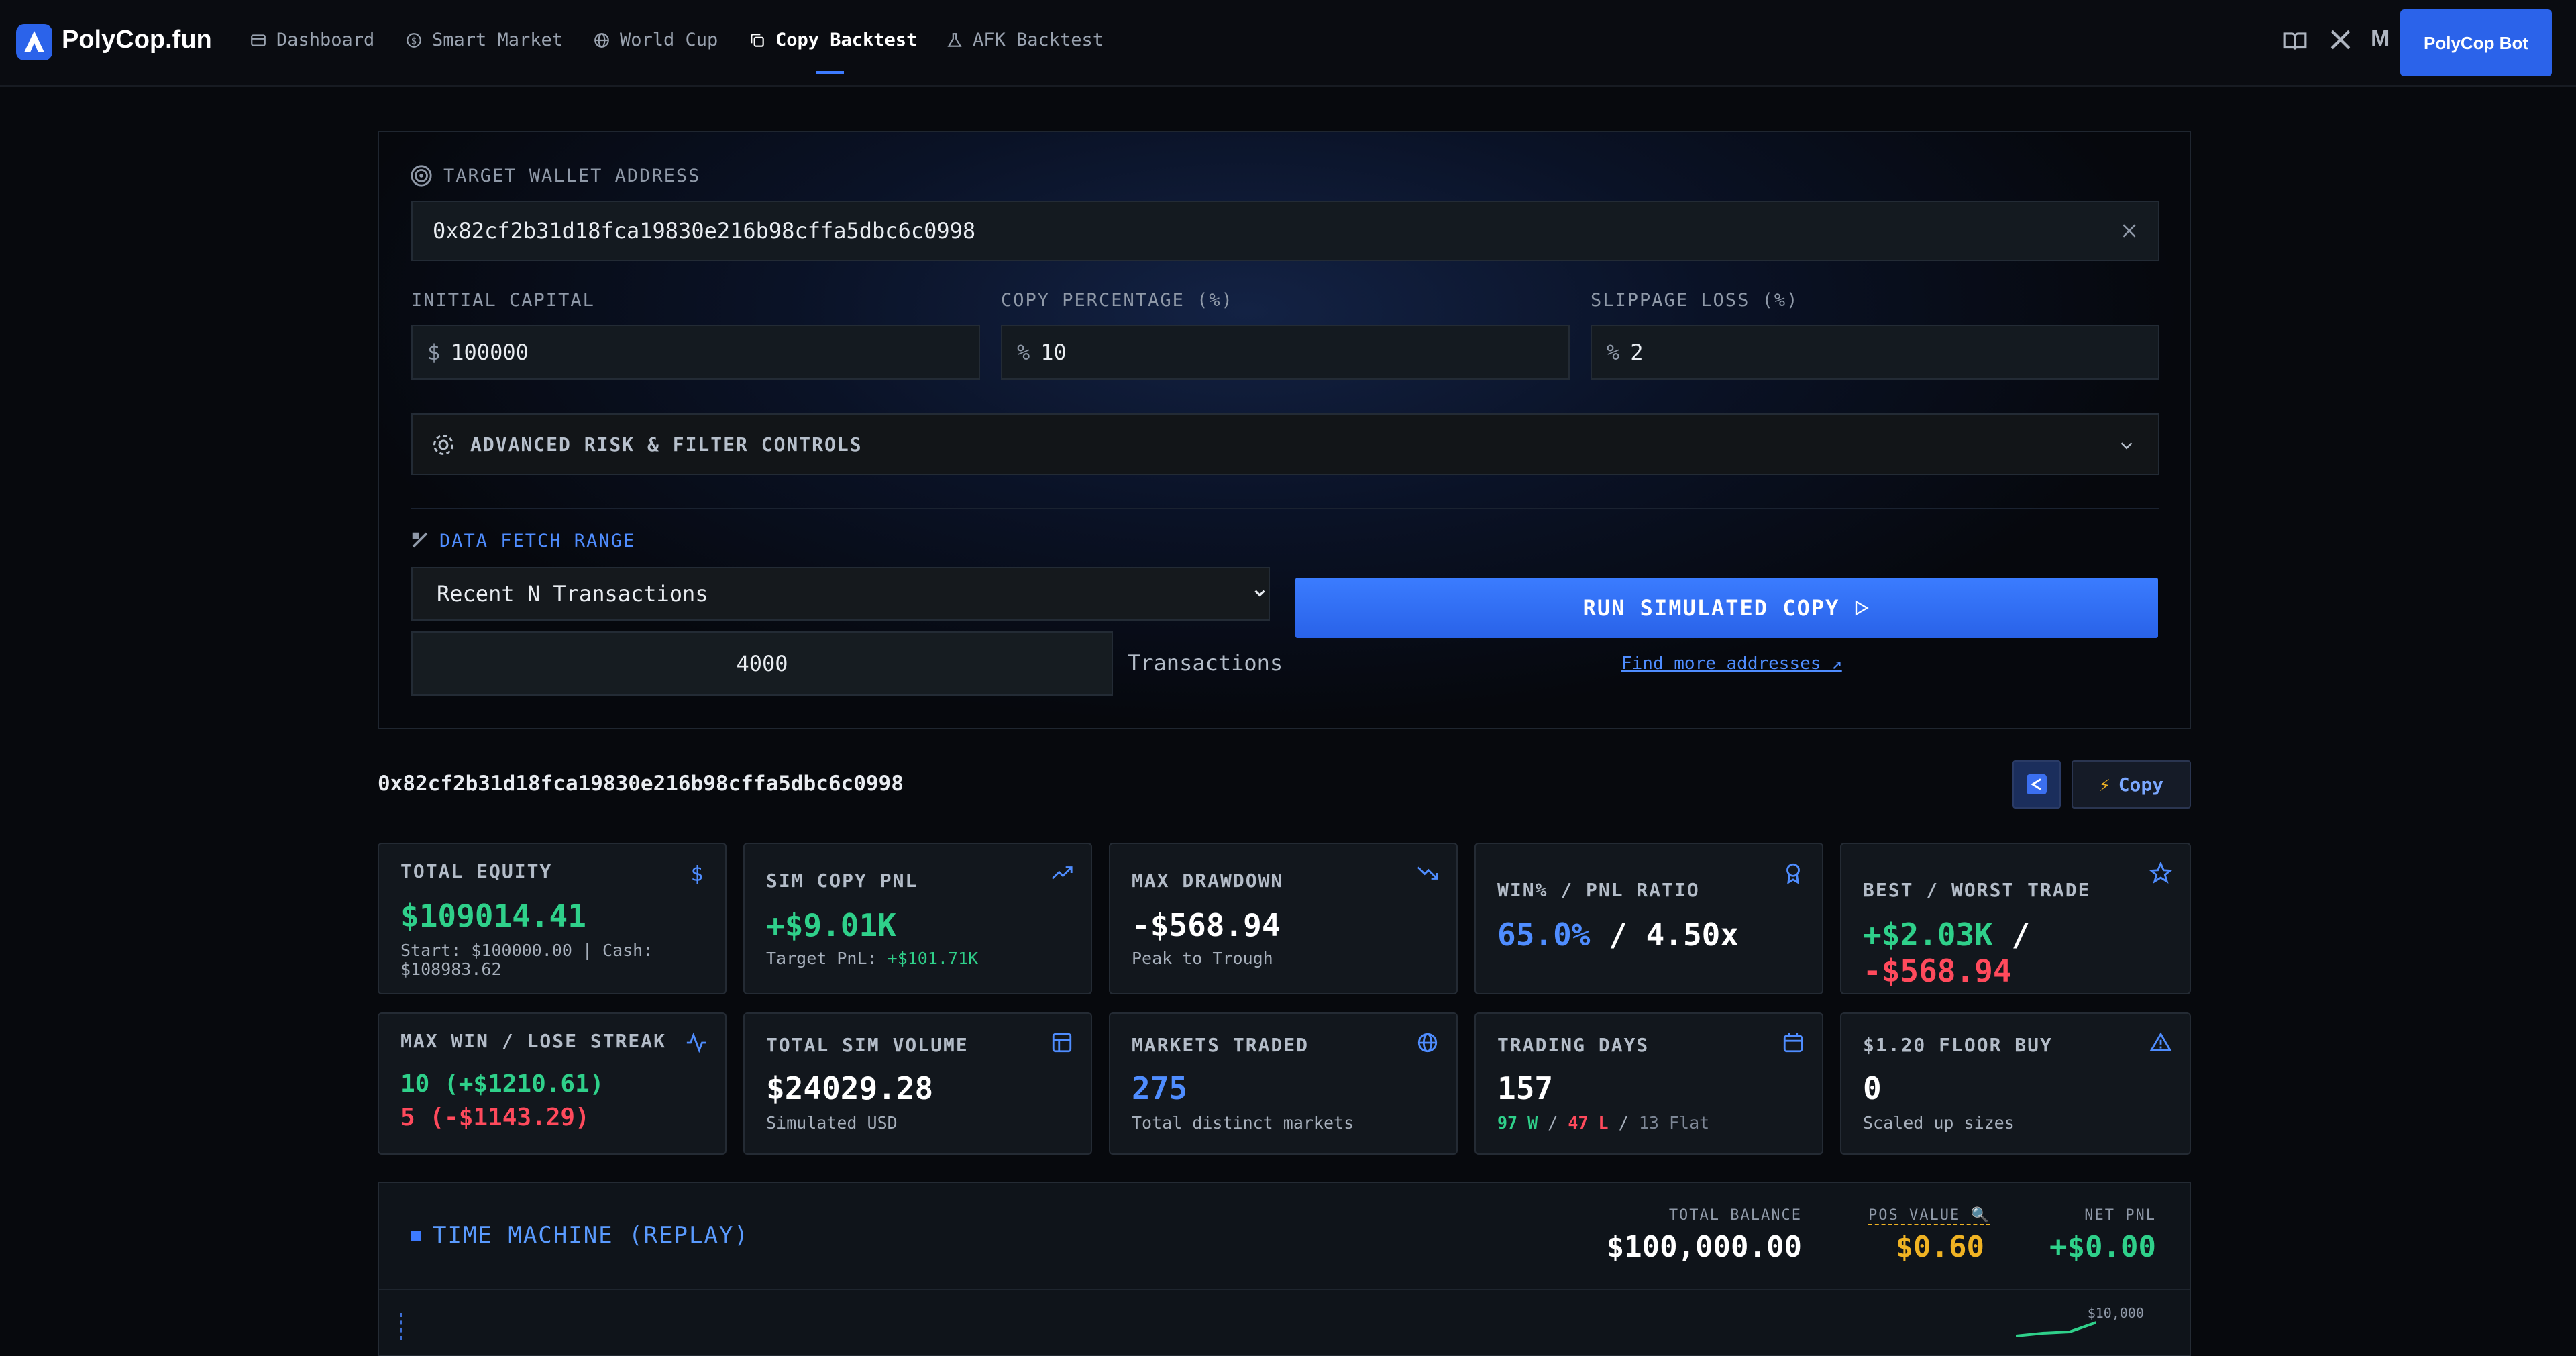  What do you see at coordinates (933, 958) in the screenshot?
I see `target-pnl-value: +$101.71K` at bounding box center [933, 958].